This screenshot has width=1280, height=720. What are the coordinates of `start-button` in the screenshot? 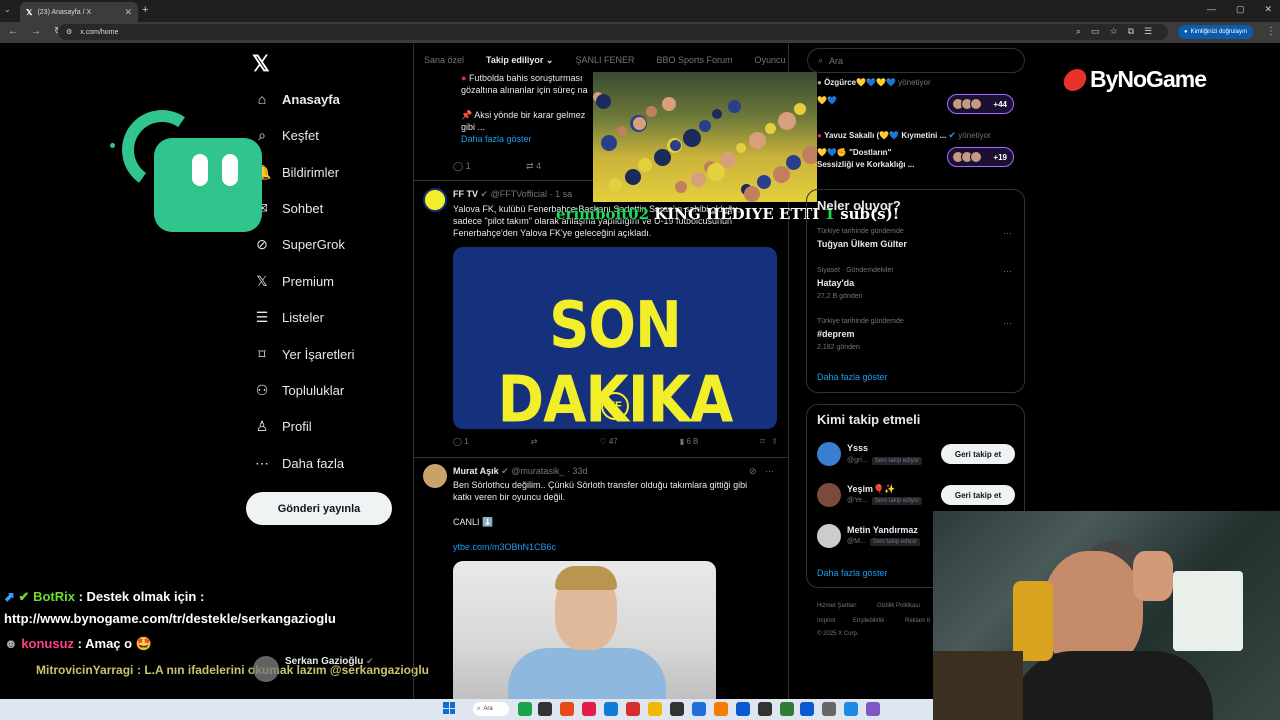 It's located at (449, 708).